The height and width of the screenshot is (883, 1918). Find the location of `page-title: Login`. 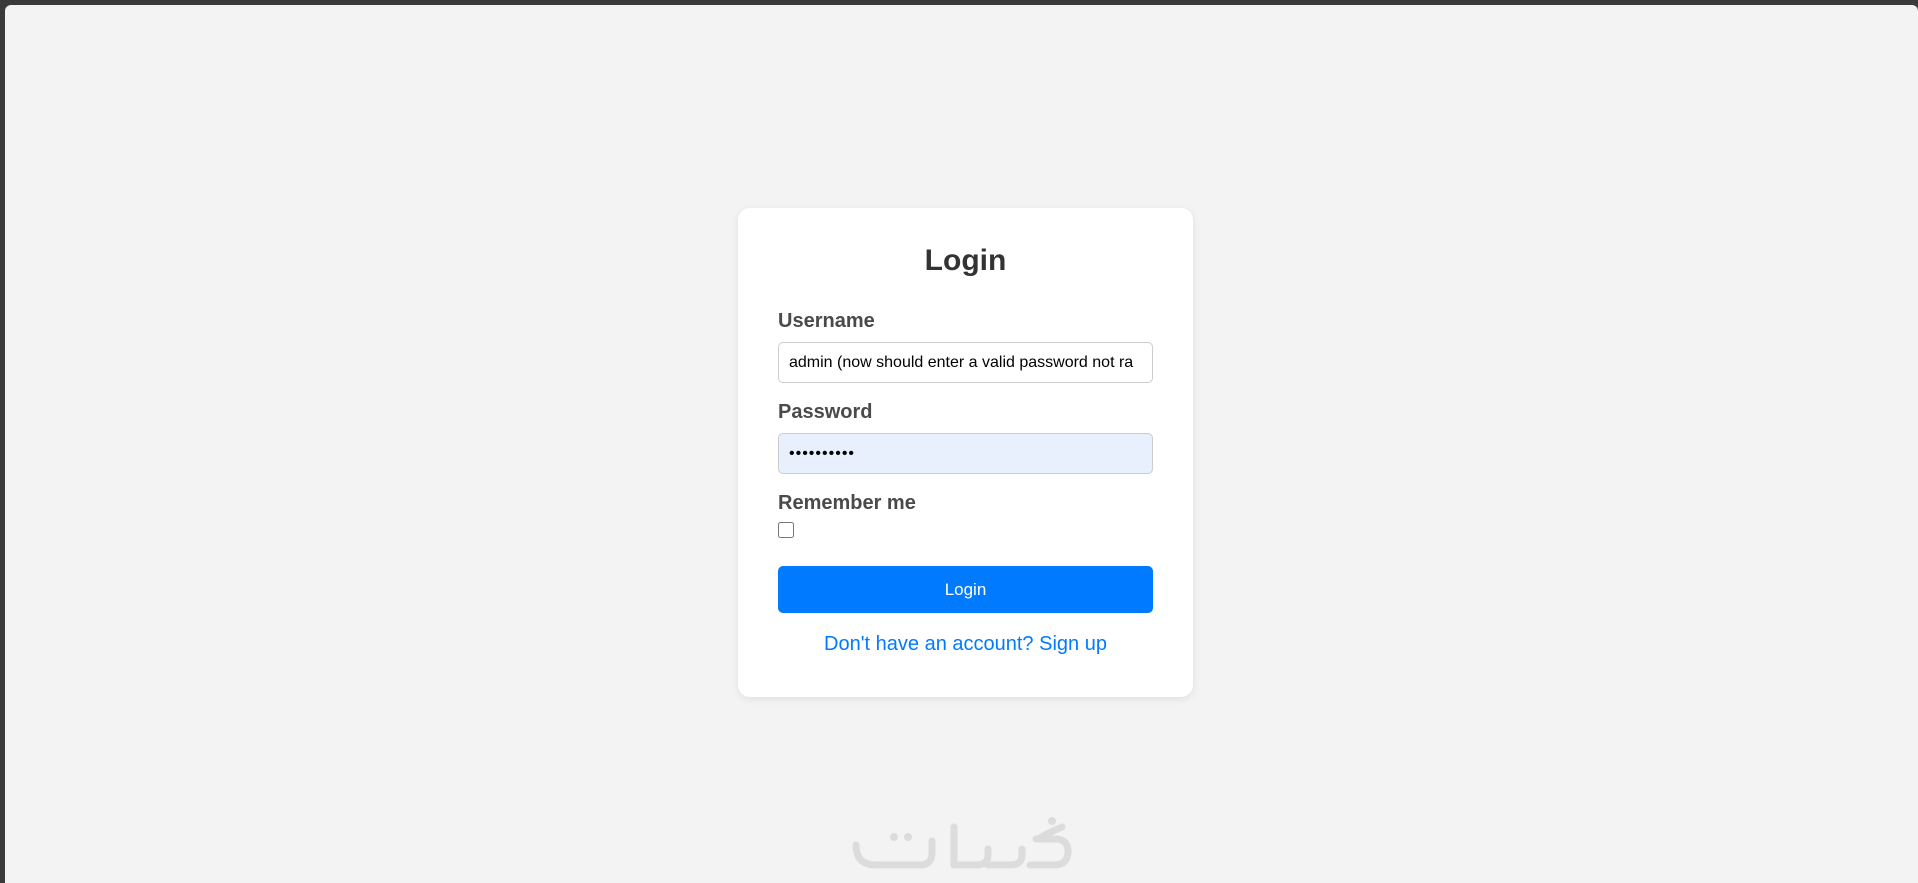

page-title: Login is located at coordinates (965, 260).